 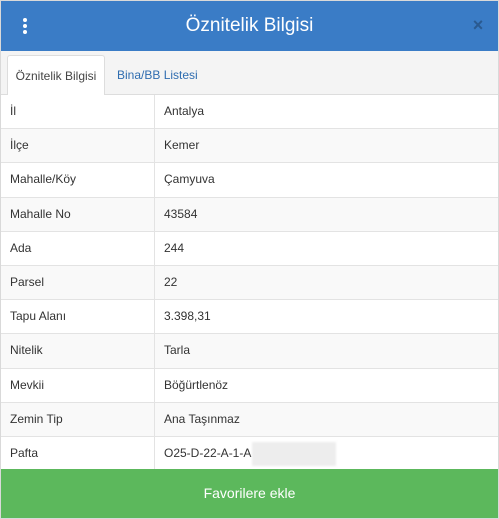 I want to click on attribute-value-pafta: O25-D-22-A-1-A, so click(x=327, y=453).